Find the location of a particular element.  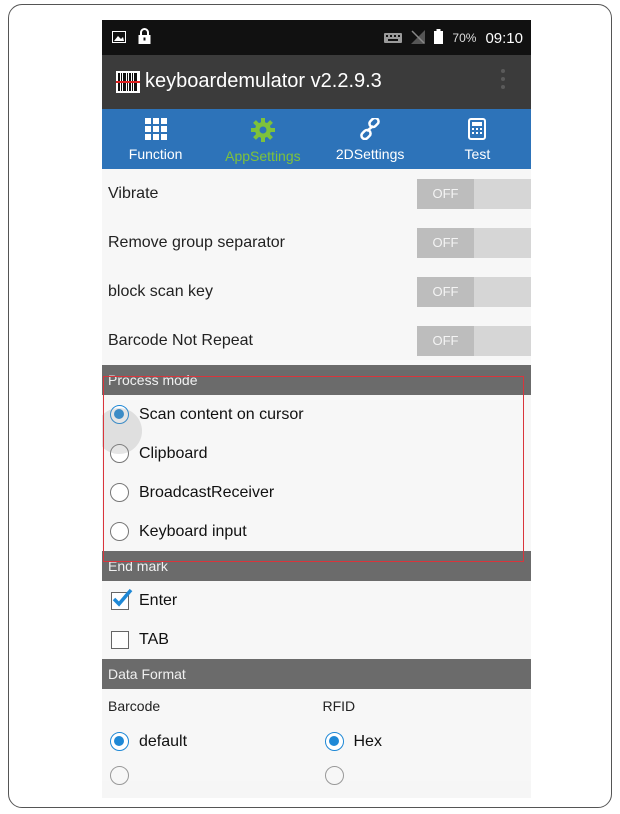

radio-option-clipboard: Clipboard is located at coordinates (316, 453).